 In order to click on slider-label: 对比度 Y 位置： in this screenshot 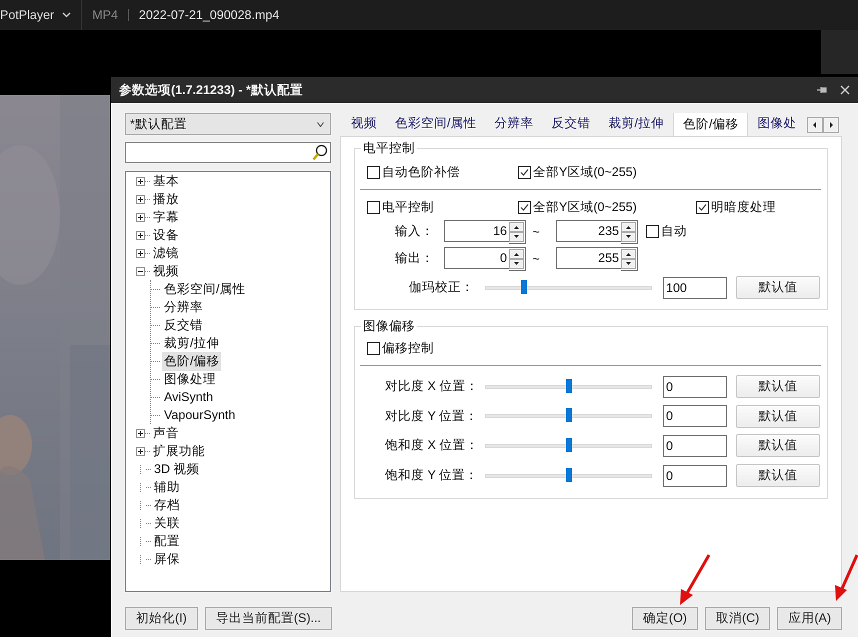, I will do `click(429, 416)`.